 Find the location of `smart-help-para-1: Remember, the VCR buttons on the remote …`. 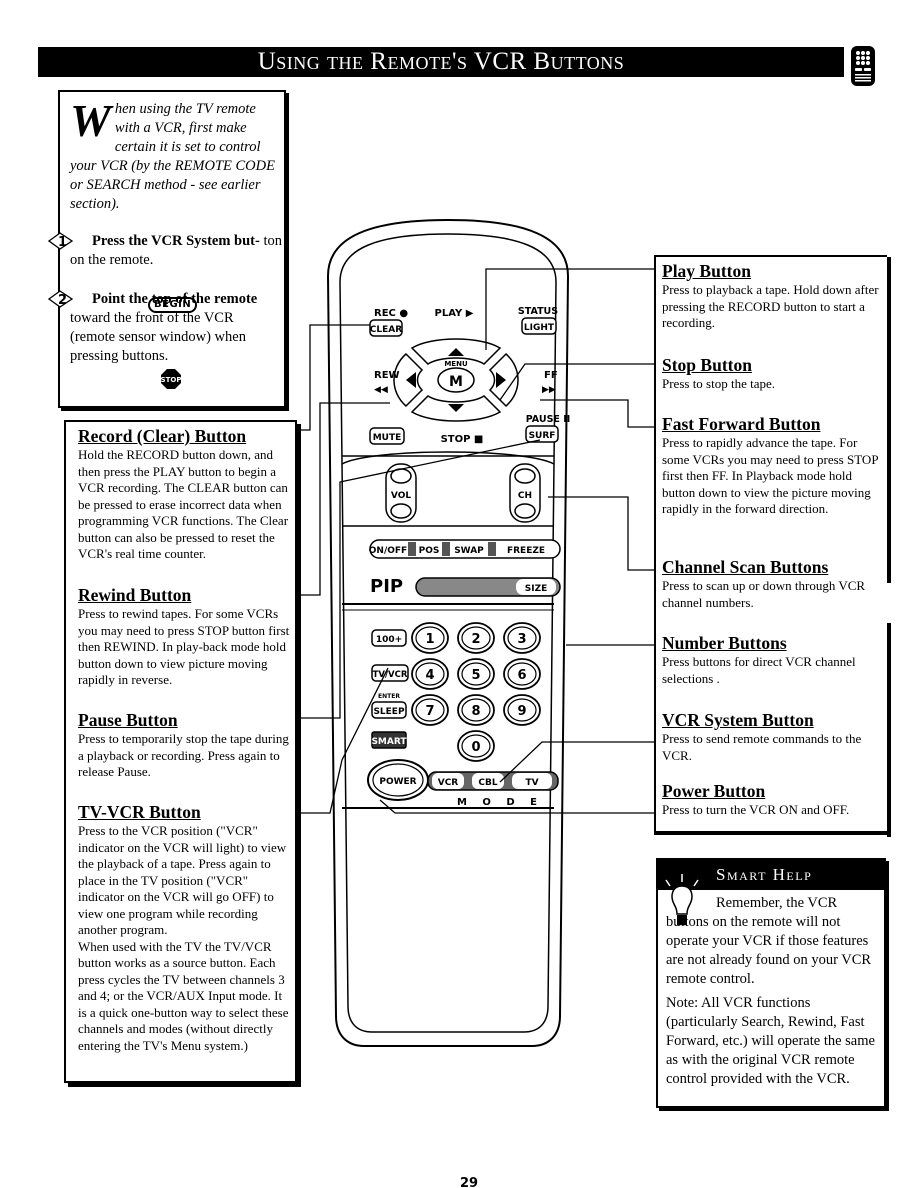

smart-help-para-1: Remember, the VCR buttons on the remote … is located at coordinates (769, 941).